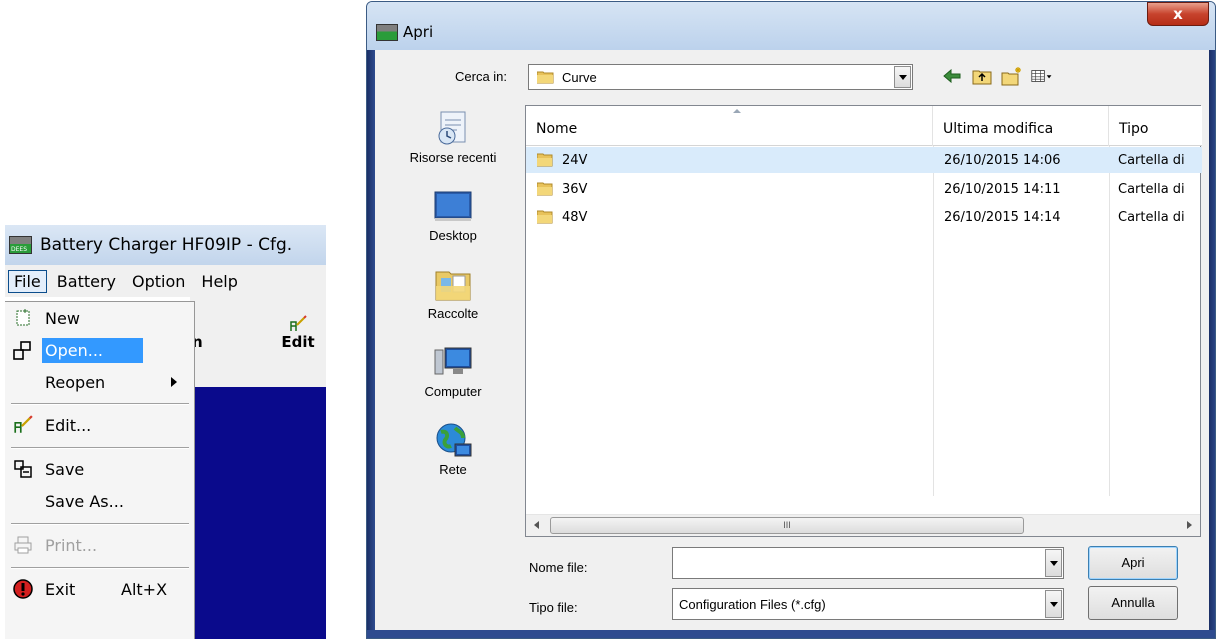  I want to click on menu-item-exit: Exit Alt+X, so click(100, 589).